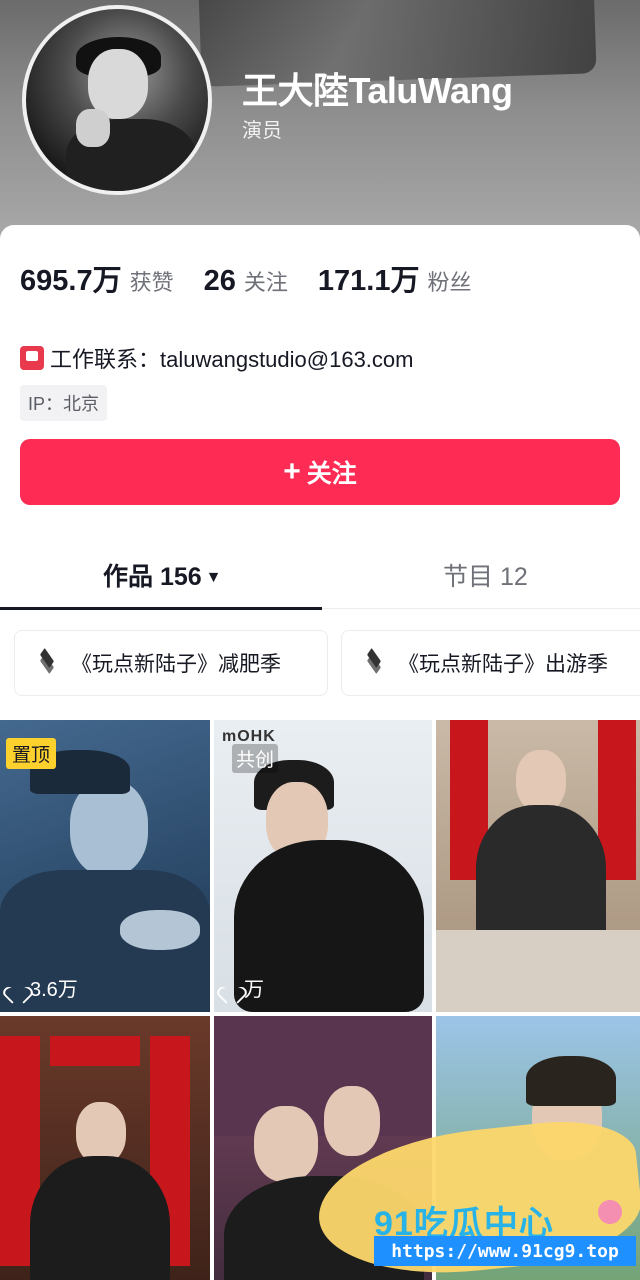 This screenshot has width=640, height=1280. Describe the element at coordinates (505, 1251) in the screenshot. I see `watermark-url: https://www.91cg9.top` at that location.